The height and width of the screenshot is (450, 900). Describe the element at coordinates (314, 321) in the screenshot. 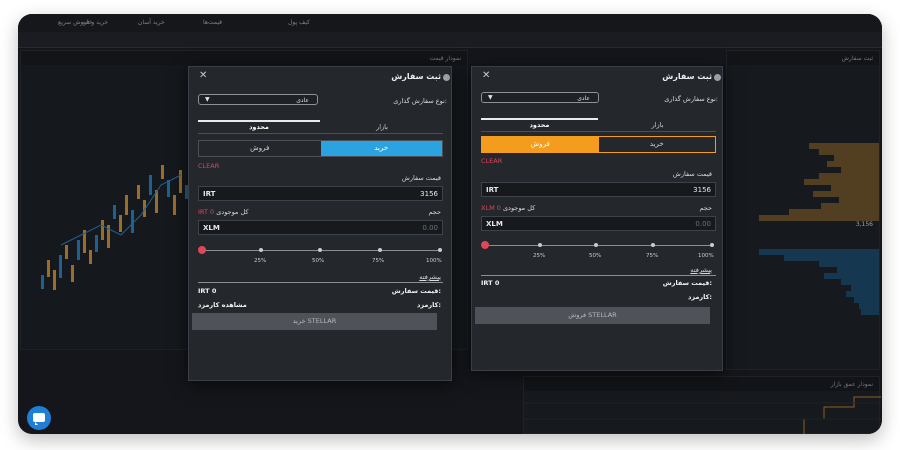

I see `submit-buy-button: خرید STELLAR` at that location.